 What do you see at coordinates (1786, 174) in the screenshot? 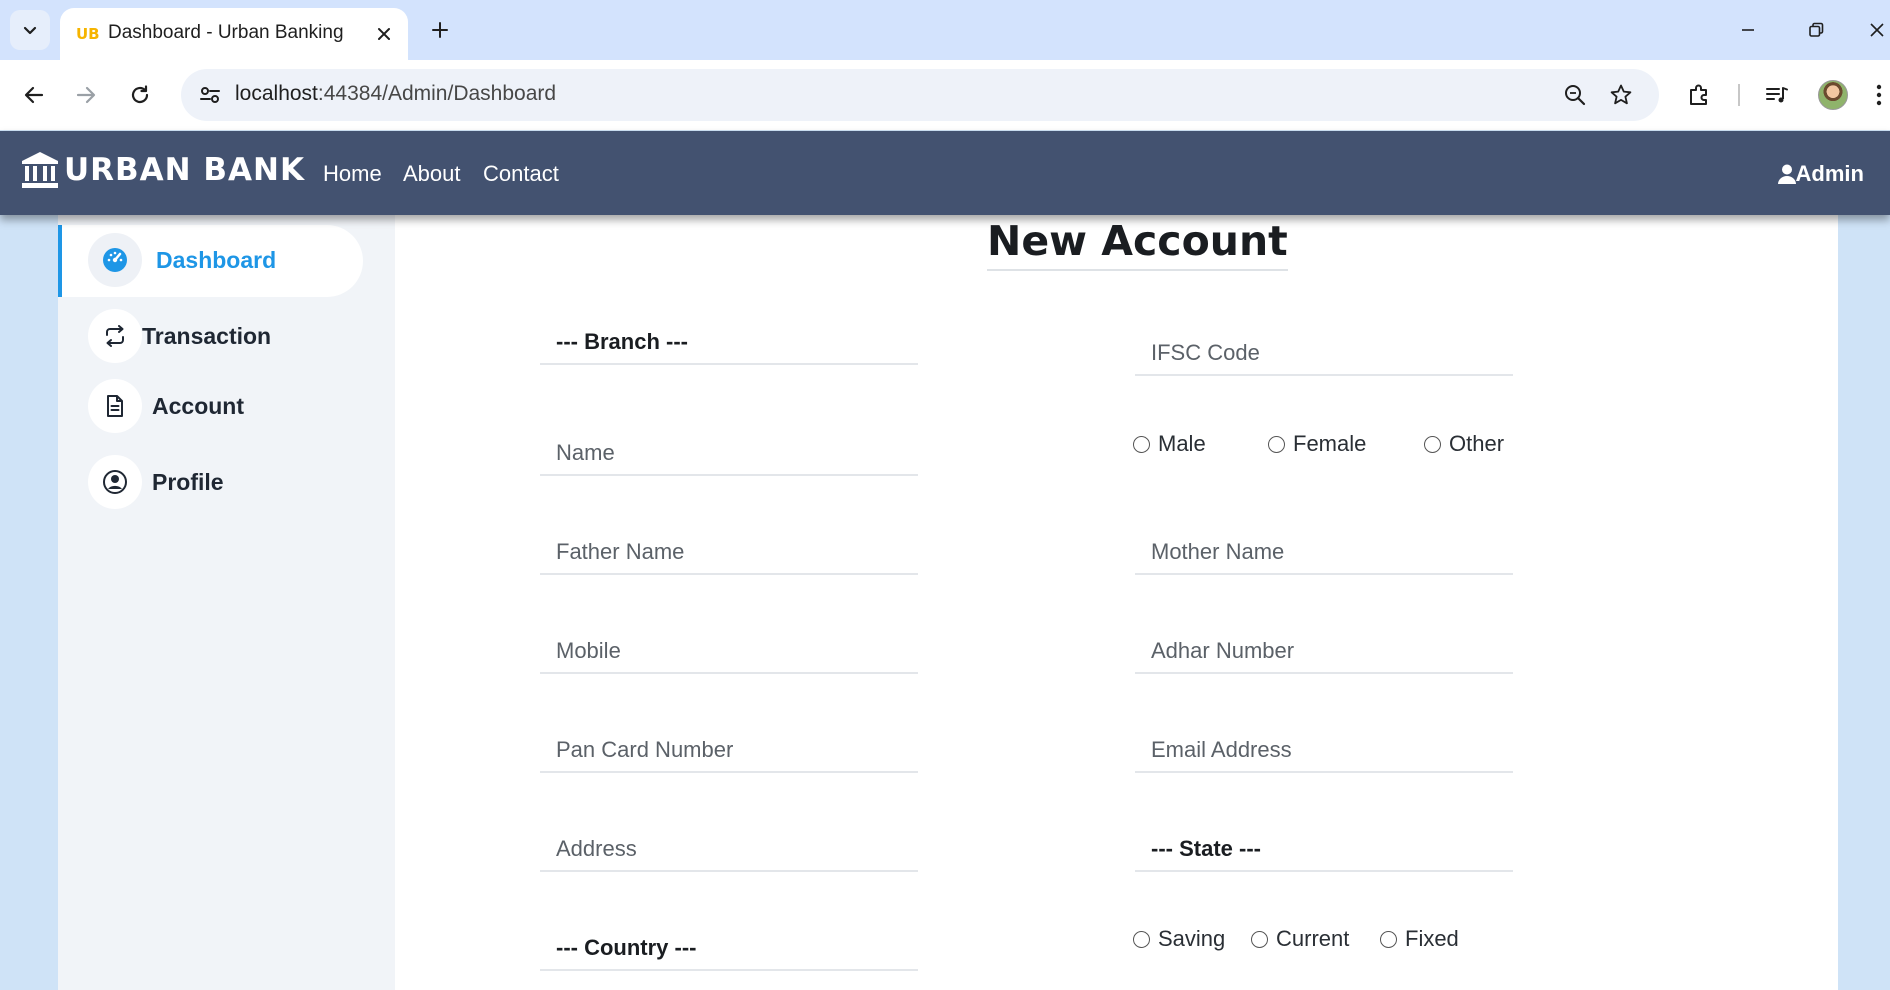
I see `user-icon` at bounding box center [1786, 174].